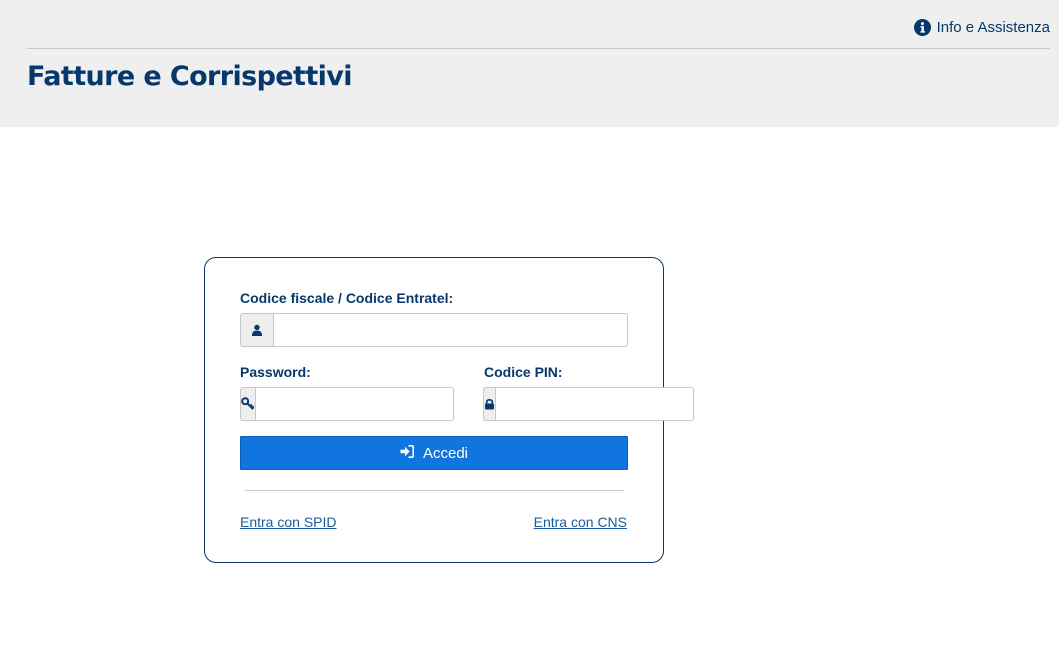 Image resolution: width=1059 pixels, height=666 pixels. I want to click on key-icon, so click(247, 404).